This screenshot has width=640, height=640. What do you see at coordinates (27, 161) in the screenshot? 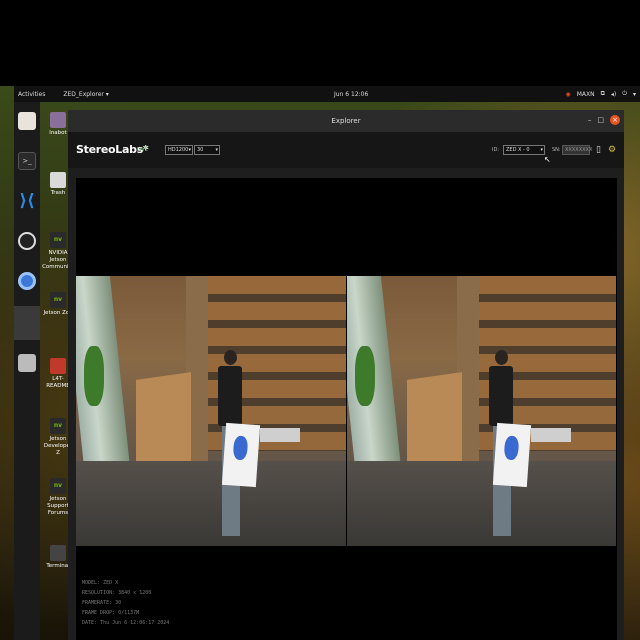
I see `terminal-icon: >_` at bounding box center [27, 161].